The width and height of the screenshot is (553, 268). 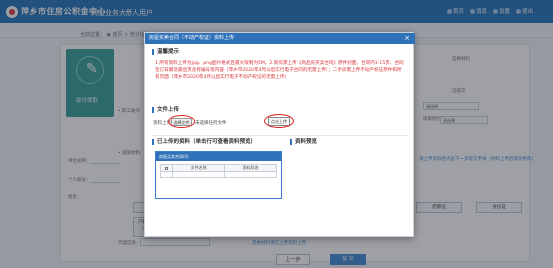 I want to click on section-divider, so click(x=280, y=135).